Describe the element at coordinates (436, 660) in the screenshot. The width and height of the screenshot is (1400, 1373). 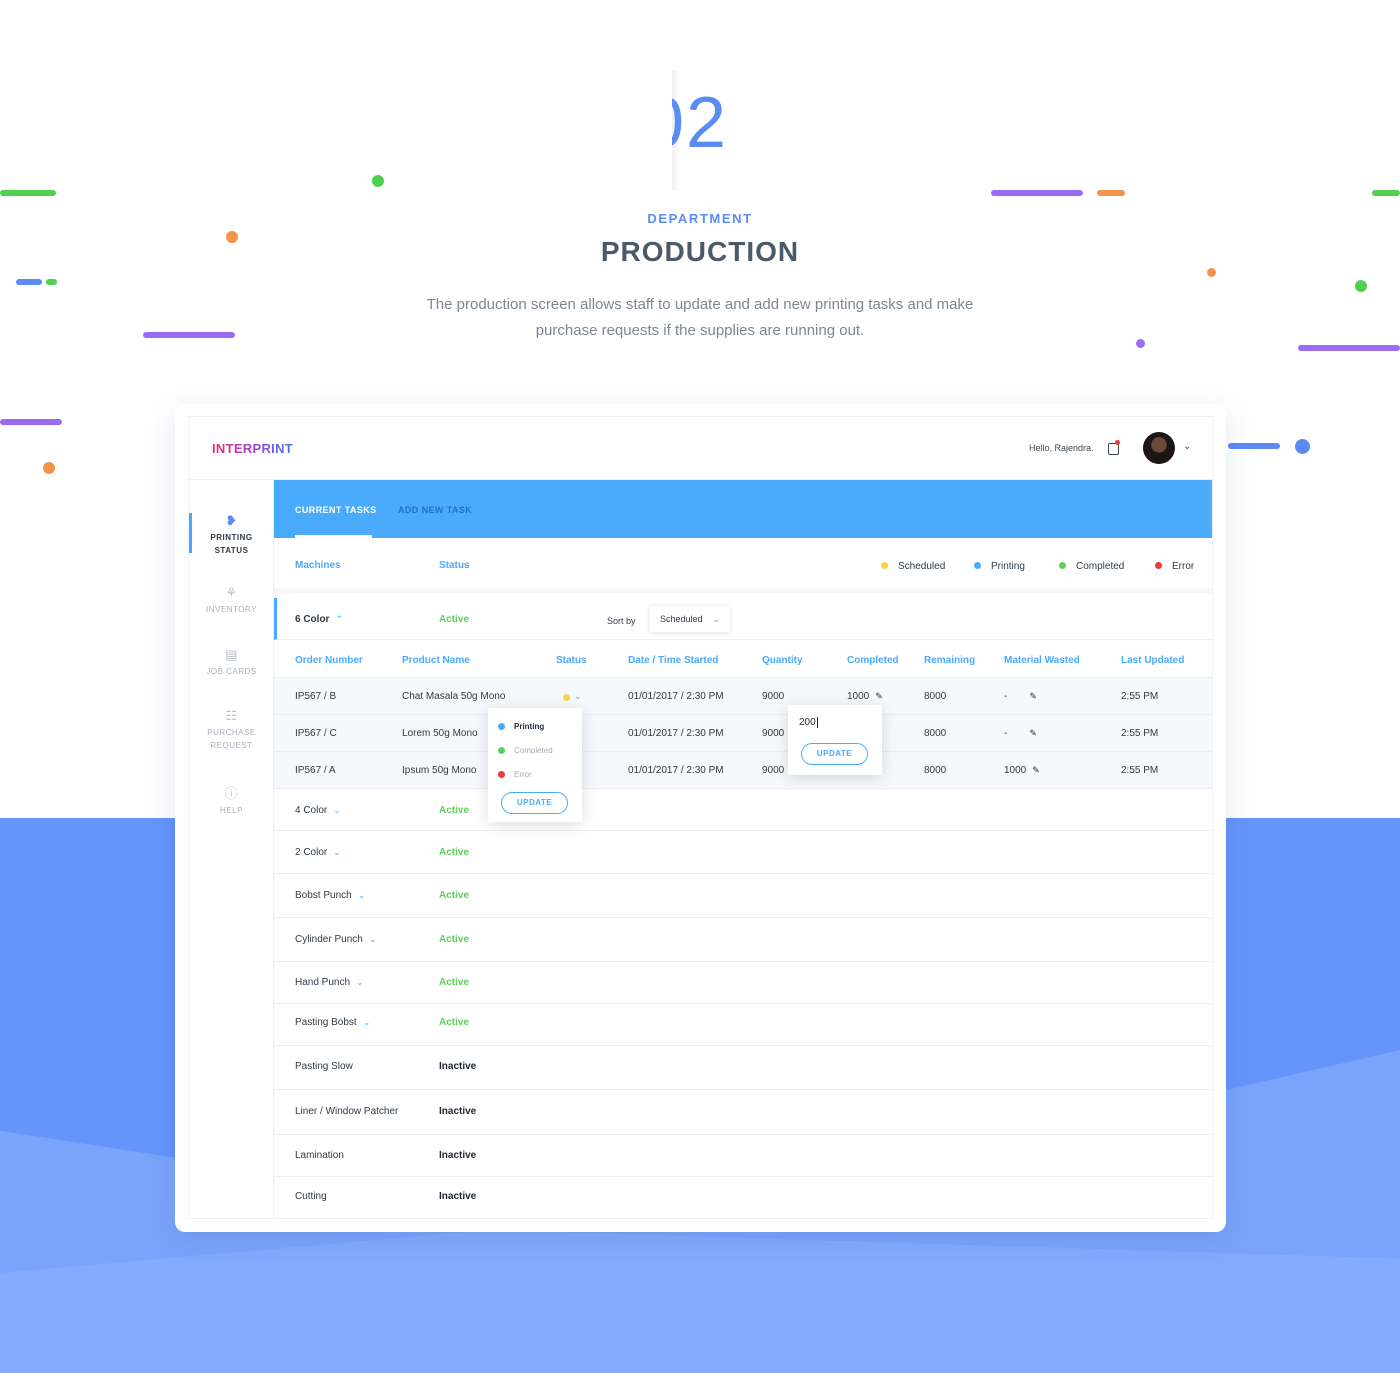
I see `column-header: Product Name` at that location.